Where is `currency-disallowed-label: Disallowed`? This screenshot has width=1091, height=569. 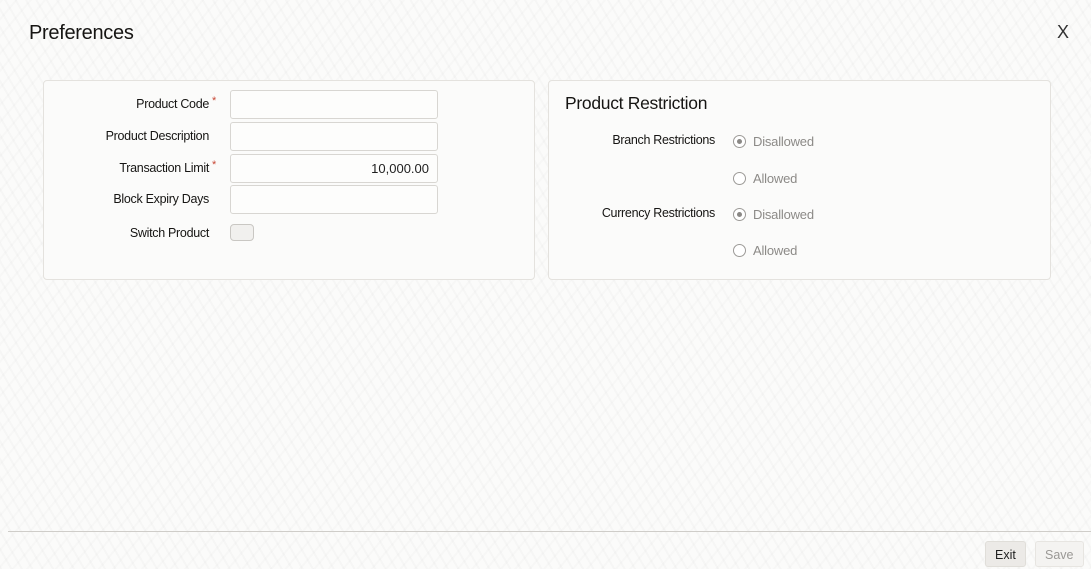
currency-disallowed-label: Disallowed is located at coordinates (783, 214).